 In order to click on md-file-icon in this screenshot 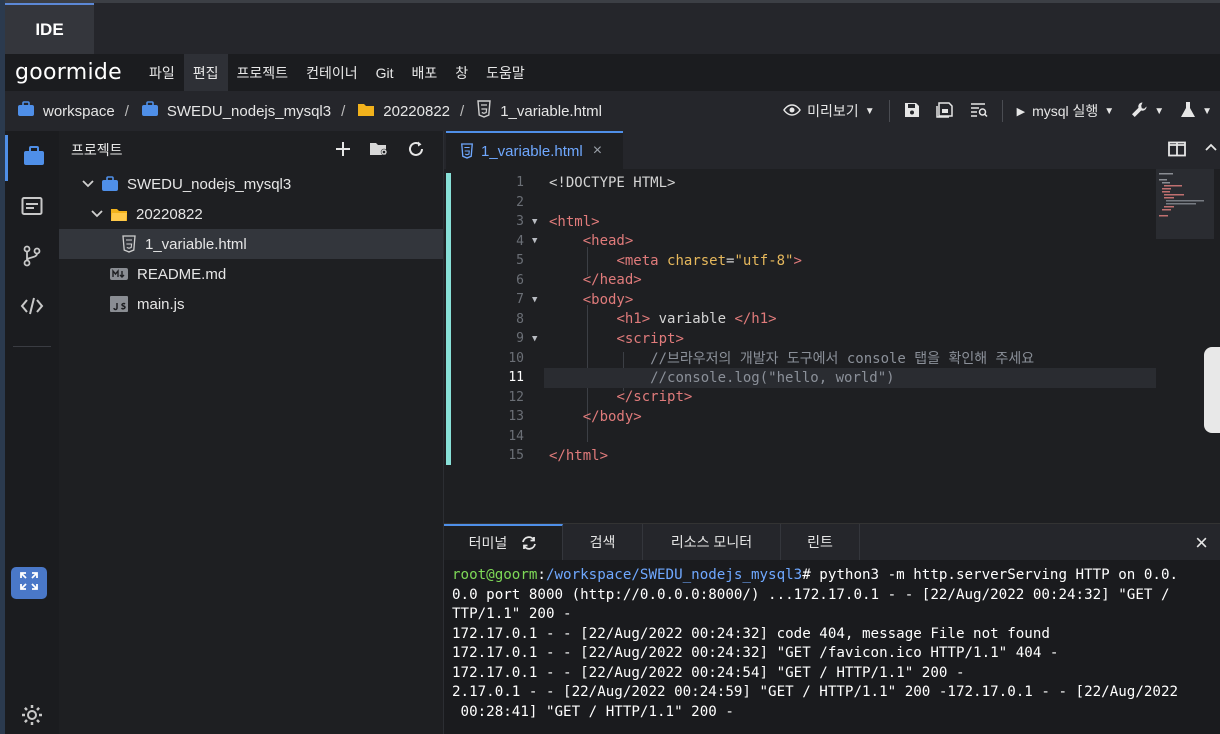, I will do `click(119, 274)`.